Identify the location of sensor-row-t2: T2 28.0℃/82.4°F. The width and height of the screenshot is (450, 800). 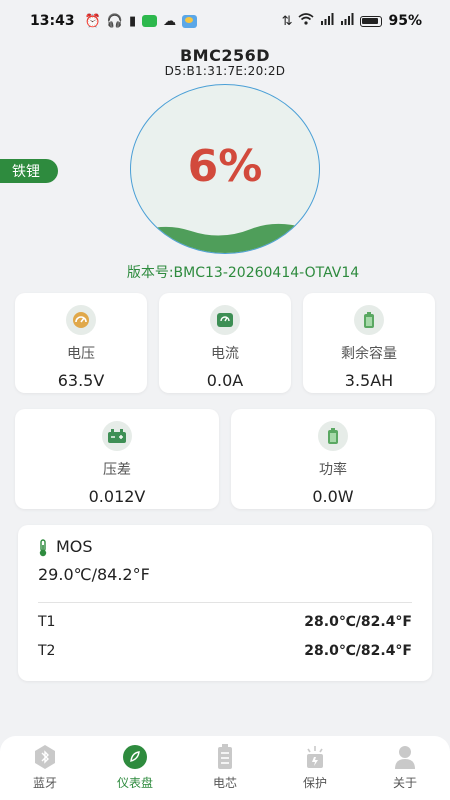
(225, 651).